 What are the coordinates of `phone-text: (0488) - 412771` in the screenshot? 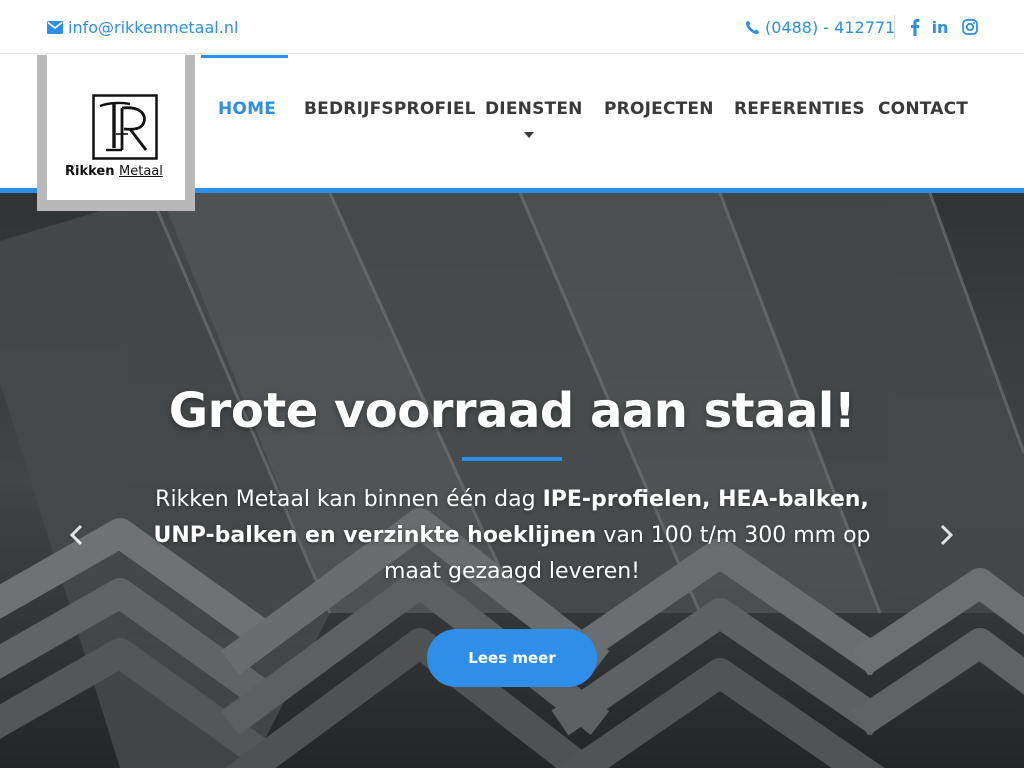 It's located at (830, 27).